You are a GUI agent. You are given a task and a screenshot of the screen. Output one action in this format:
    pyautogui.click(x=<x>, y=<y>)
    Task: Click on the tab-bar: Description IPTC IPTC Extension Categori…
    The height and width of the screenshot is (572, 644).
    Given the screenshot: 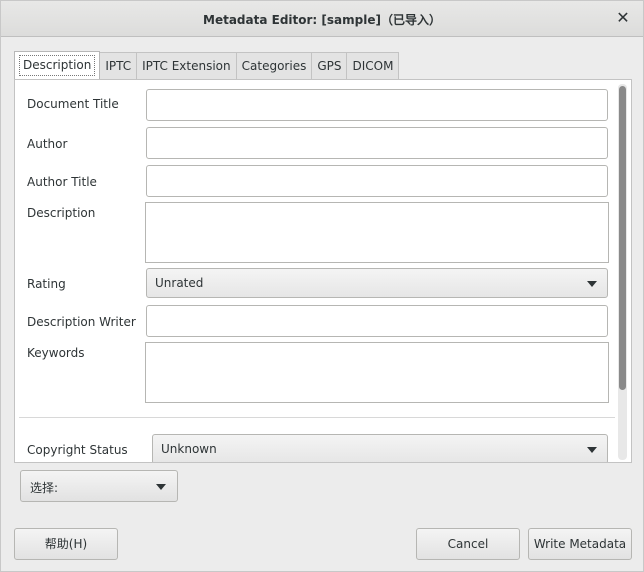 What is the action you would take?
    pyautogui.click(x=207, y=65)
    